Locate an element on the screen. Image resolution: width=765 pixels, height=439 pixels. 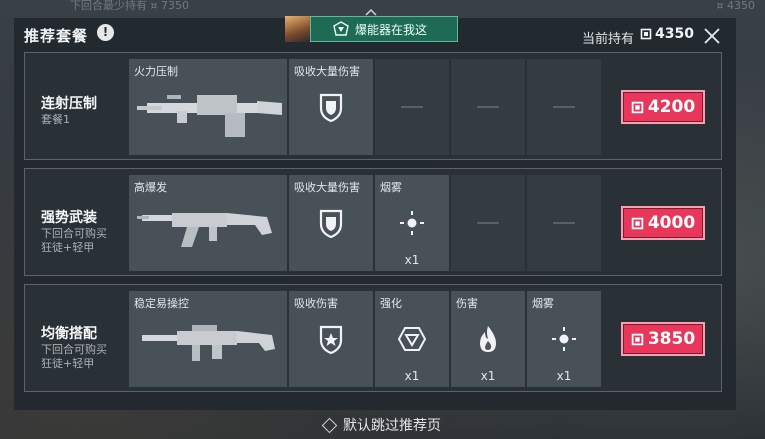
item-label: 伤害 is located at coordinates (467, 303).